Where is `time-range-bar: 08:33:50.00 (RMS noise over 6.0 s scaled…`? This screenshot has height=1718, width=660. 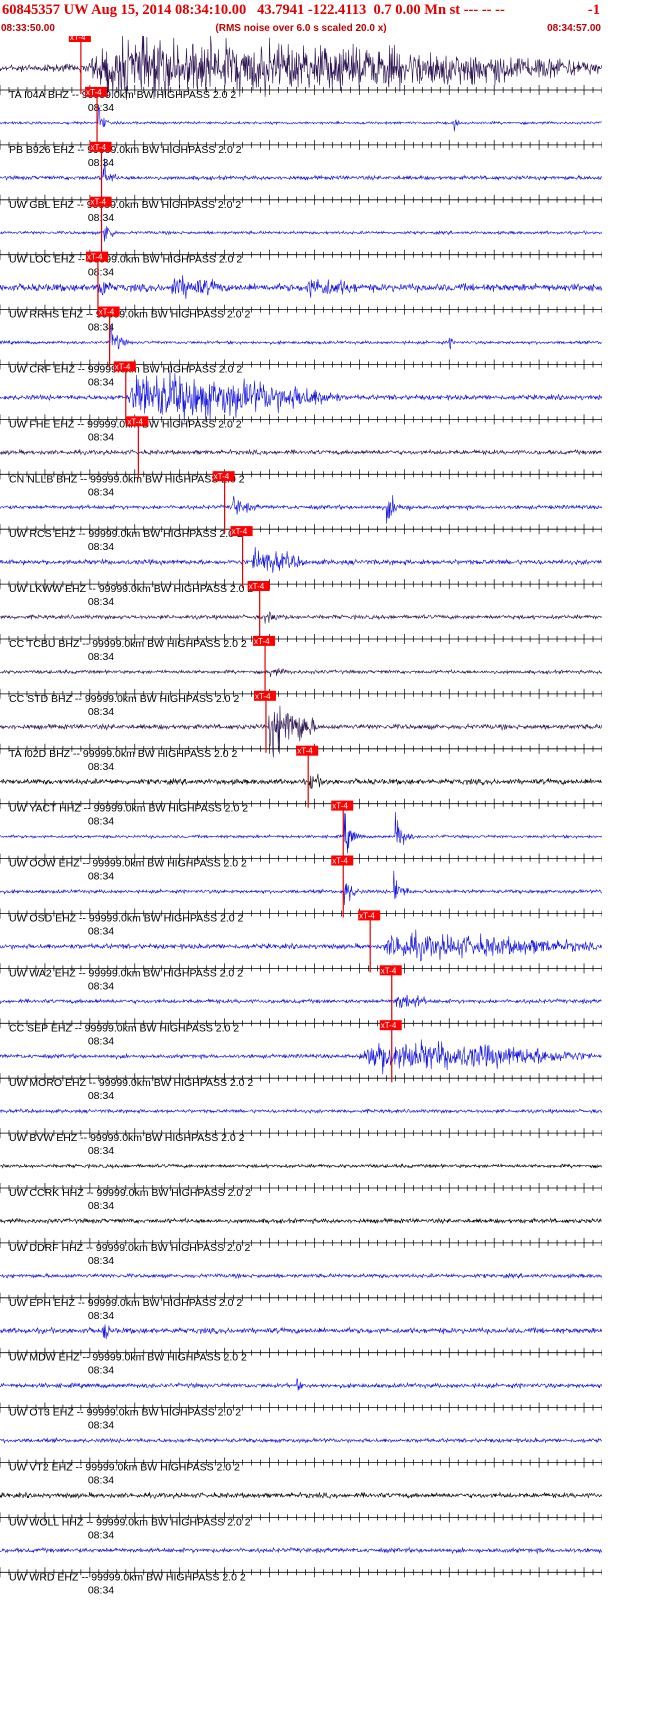
time-range-bar: 08:33:50.00 (RMS noise over 6.0 s scaled… is located at coordinates (301, 29).